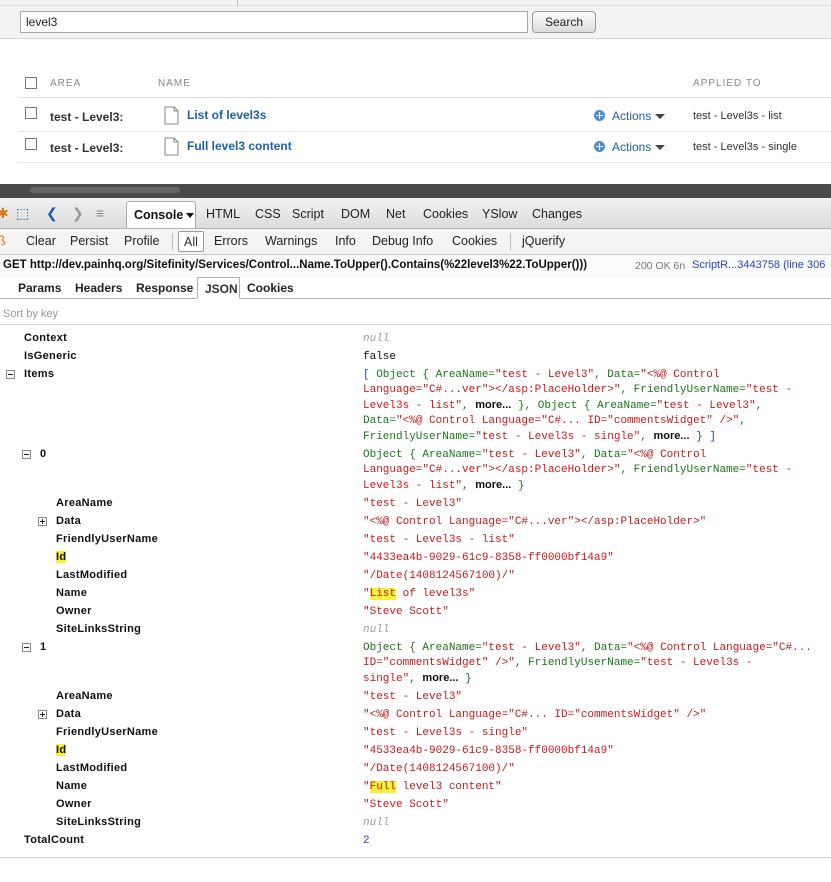 Image resolution: width=831 pixels, height=882 pixels. What do you see at coordinates (402, 241) in the screenshot?
I see `filter-debug-info-button: Debug Info` at bounding box center [402, 241].